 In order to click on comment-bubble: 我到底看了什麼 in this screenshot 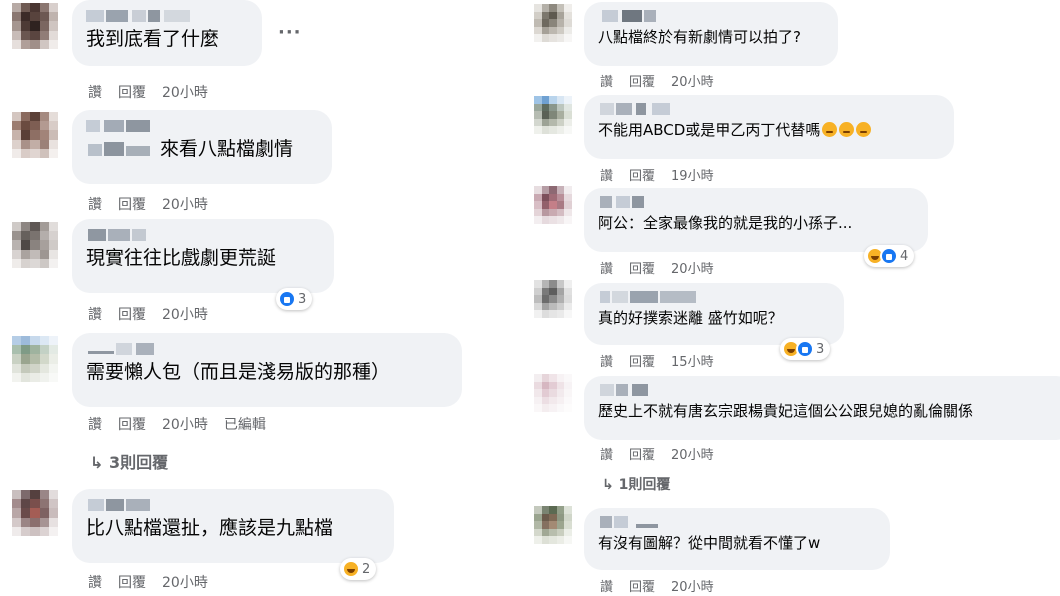, I will do `click(167, 33)`.